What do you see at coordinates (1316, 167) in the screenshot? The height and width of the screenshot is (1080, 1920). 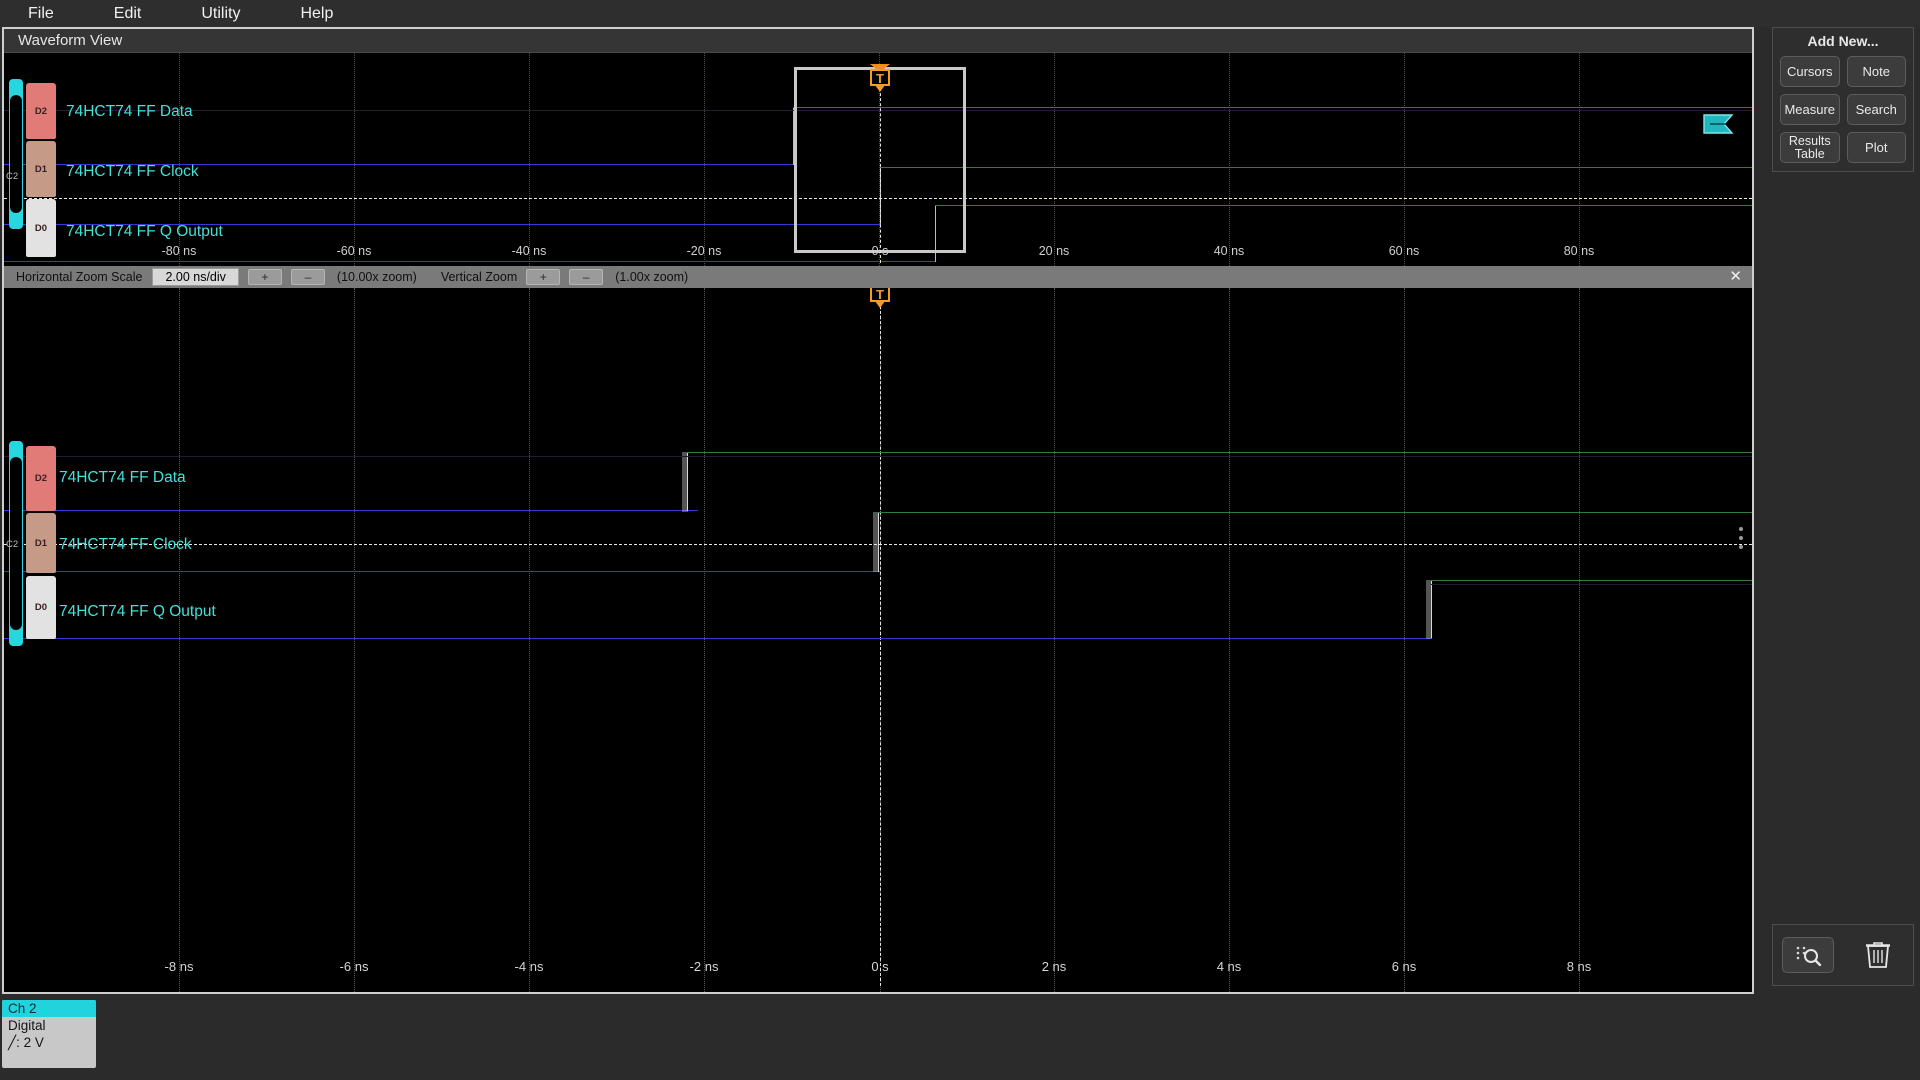 I see `overview-trace-d1-high` at bounding box center [1316, 167].